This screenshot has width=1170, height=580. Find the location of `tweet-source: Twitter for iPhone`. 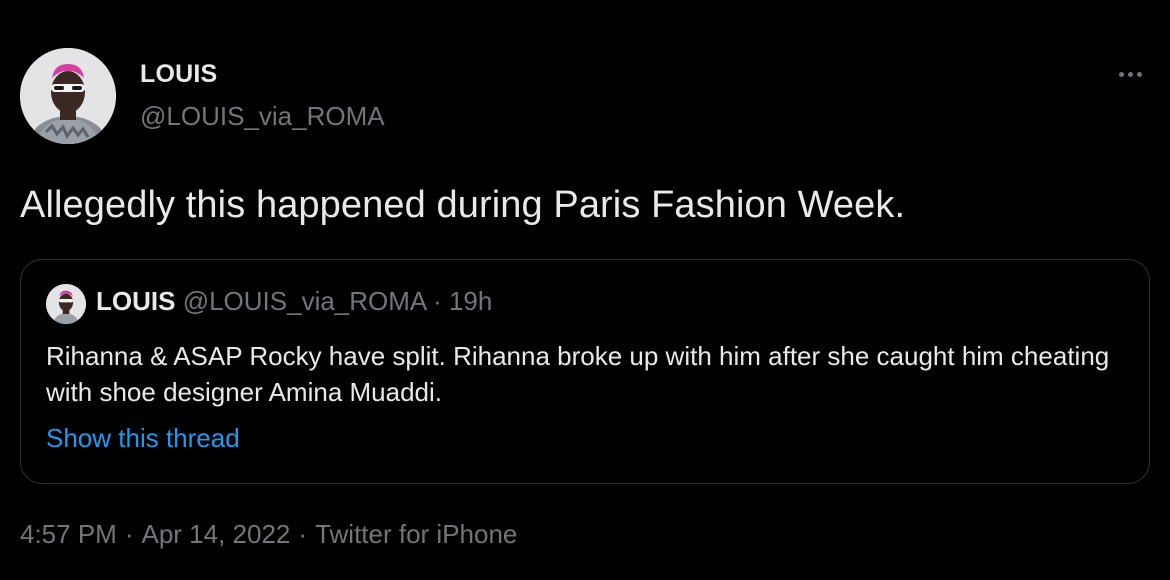

tweet-source: Twitter for iPhone is located at coordinates (416, 534).